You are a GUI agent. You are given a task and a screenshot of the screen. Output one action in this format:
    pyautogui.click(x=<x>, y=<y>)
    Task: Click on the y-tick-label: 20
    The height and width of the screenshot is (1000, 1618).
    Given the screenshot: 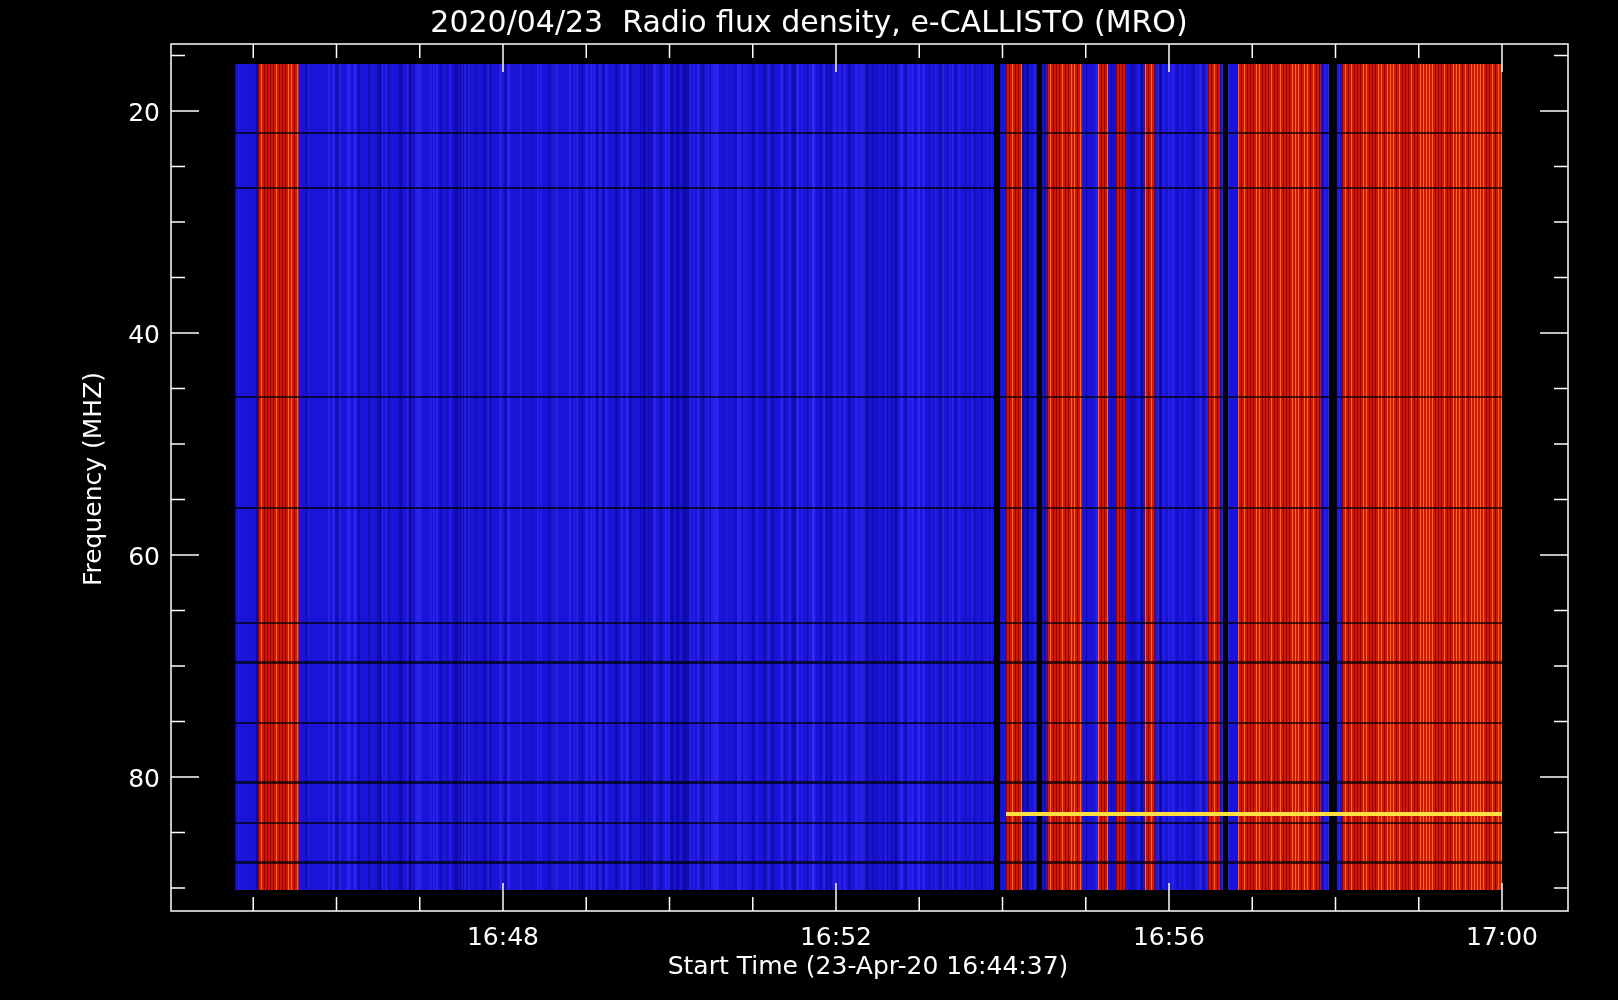 What is the action you would take?
    pyautogui.click(x=144, y=112)
    